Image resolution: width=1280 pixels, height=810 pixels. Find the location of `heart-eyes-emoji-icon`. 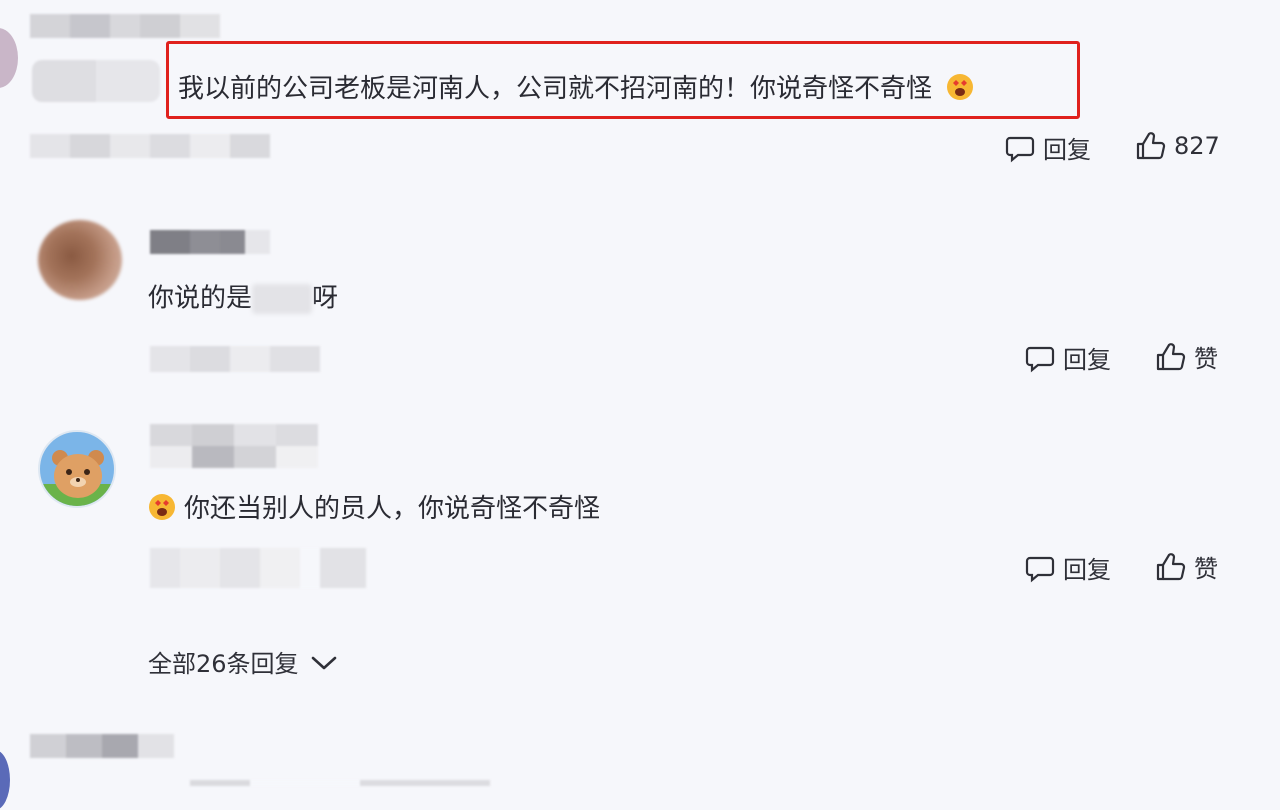

heart-eyes-emoji-icon is located at coordinates (162, 509).